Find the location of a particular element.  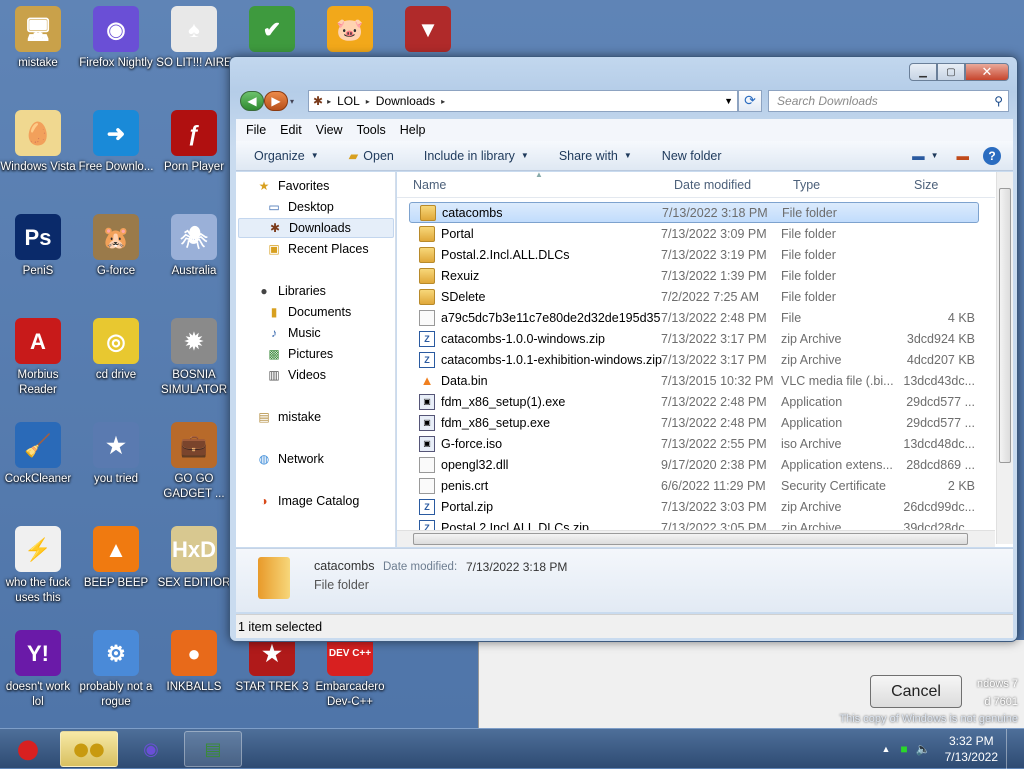

forward-button: ▶ is located at coordinates (276, 101).